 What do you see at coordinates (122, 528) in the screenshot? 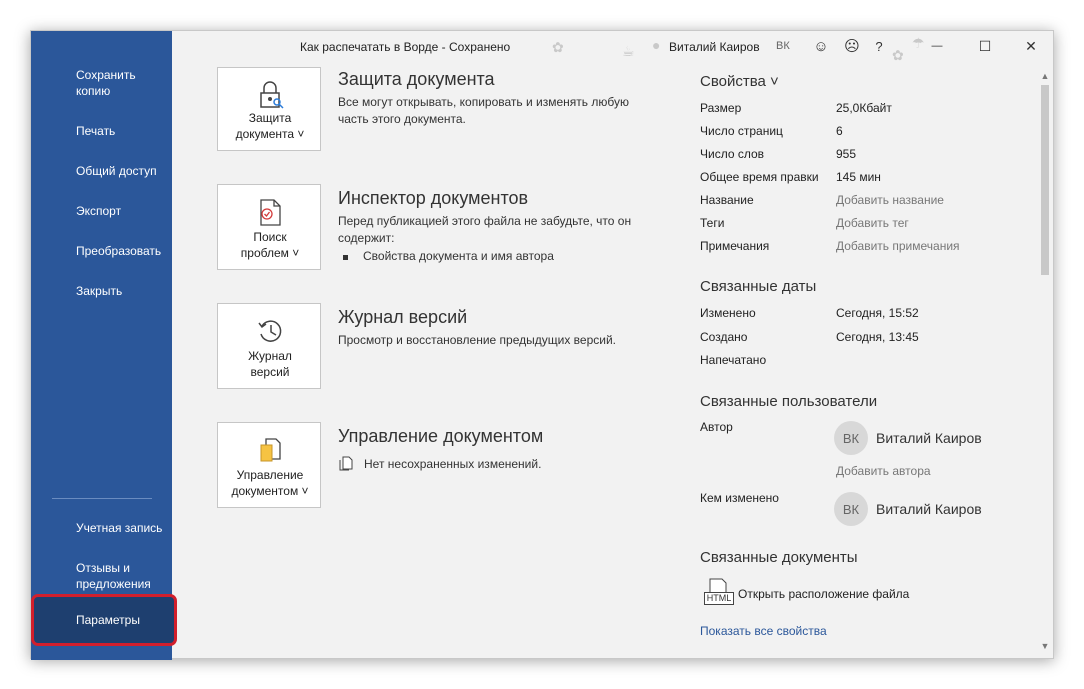
I see `sidebar-item-account: Учетная запись` at bounding box center [122, 528].